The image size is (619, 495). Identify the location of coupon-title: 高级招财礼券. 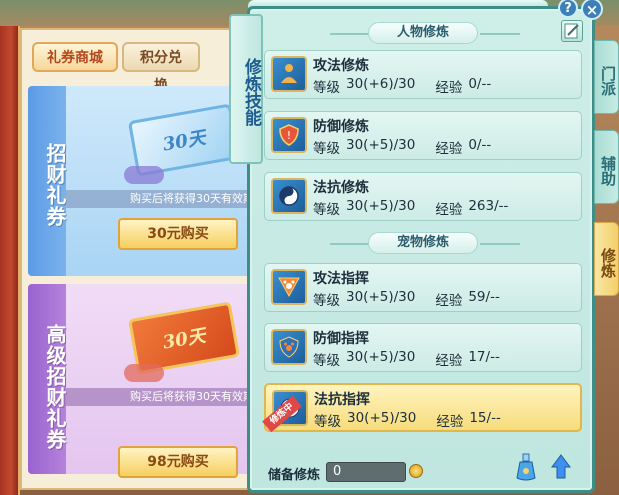
(55, 387).